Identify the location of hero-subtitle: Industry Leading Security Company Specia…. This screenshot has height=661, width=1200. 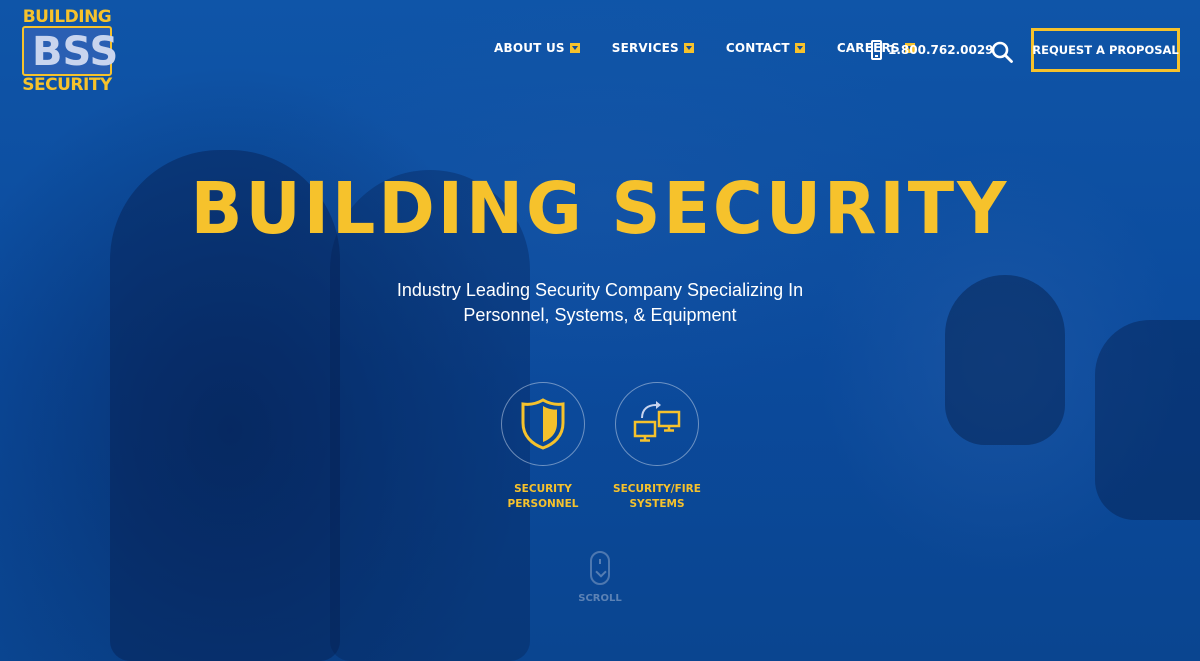
(600, 303).